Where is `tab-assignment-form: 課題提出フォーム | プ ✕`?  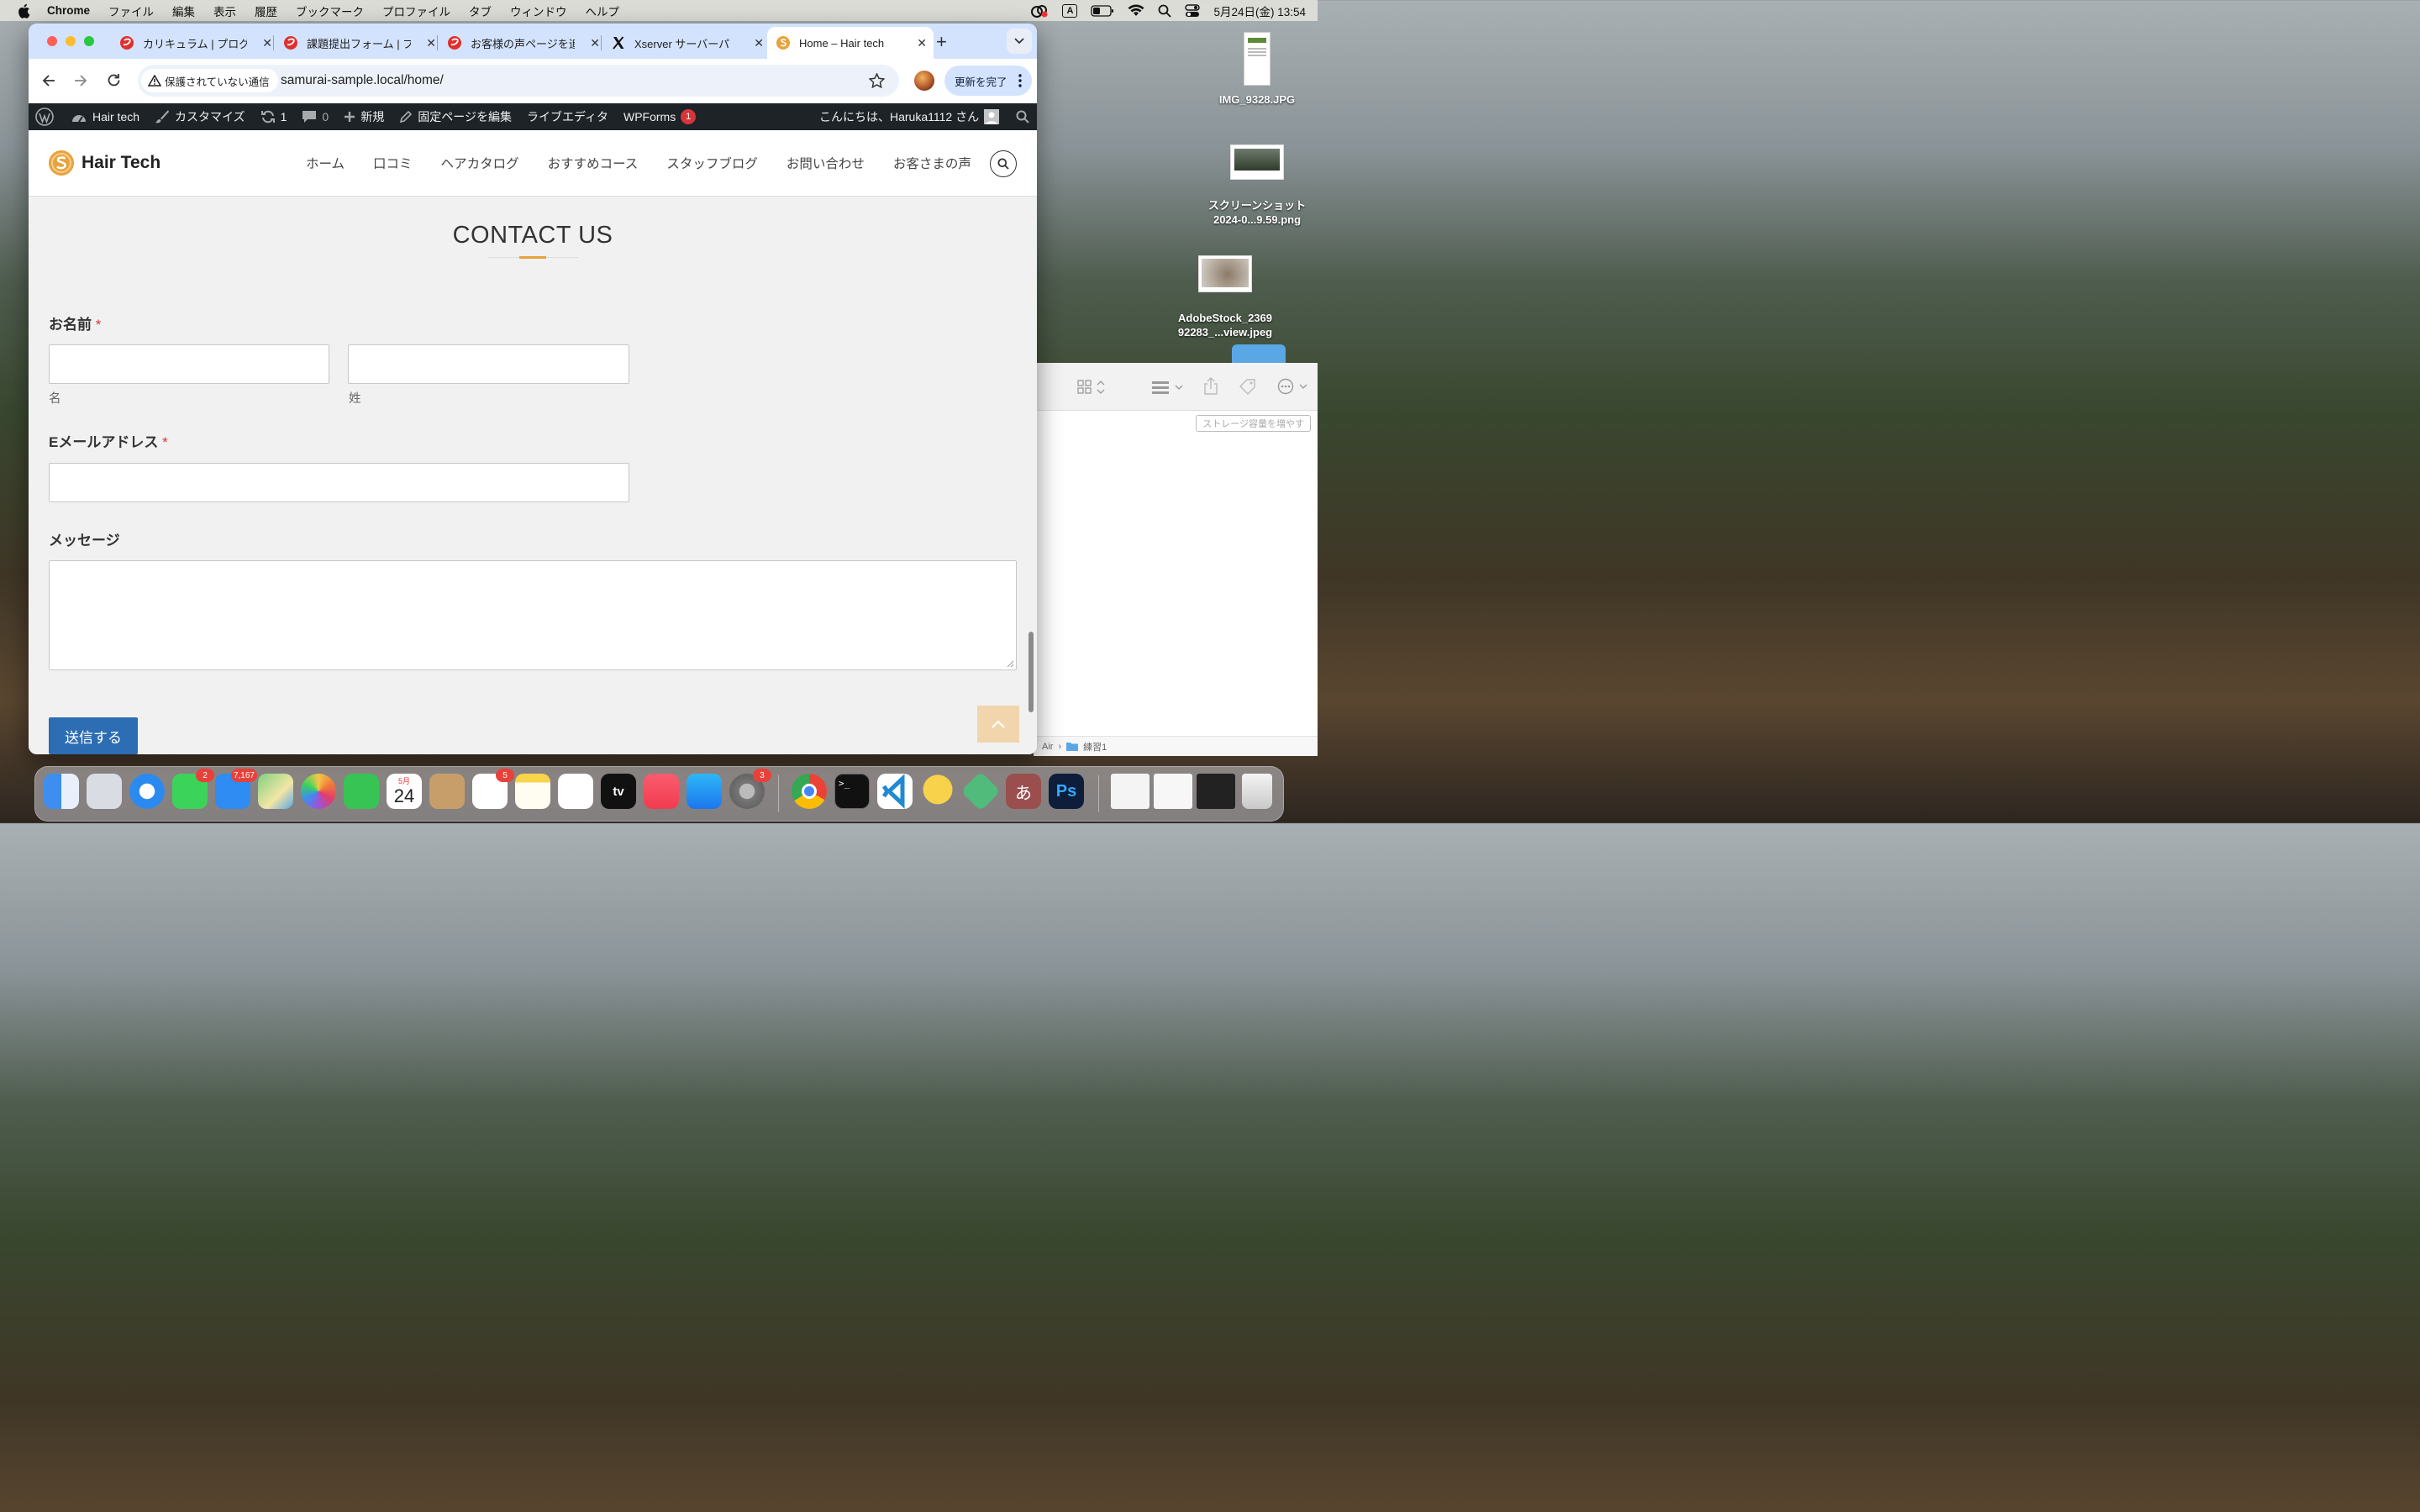
tab-assignment-form: 課題提出フォーム | プ ✕ is located at coordinates (359, 43).